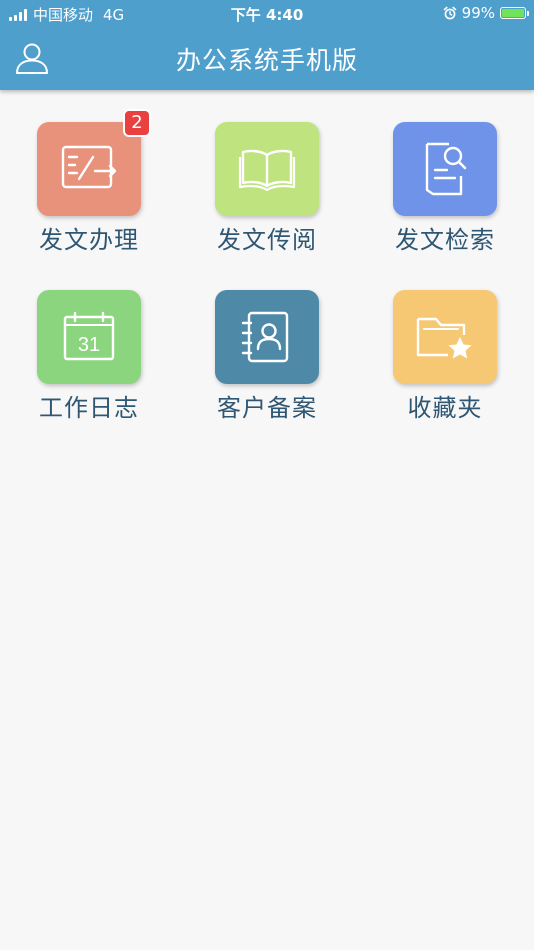 The width and height of the screenshot is (534, 950). What do you see at coordinates (137, 123) in the screenshot?
I see `unread-badge: 2` at bounding box center [137, 123].